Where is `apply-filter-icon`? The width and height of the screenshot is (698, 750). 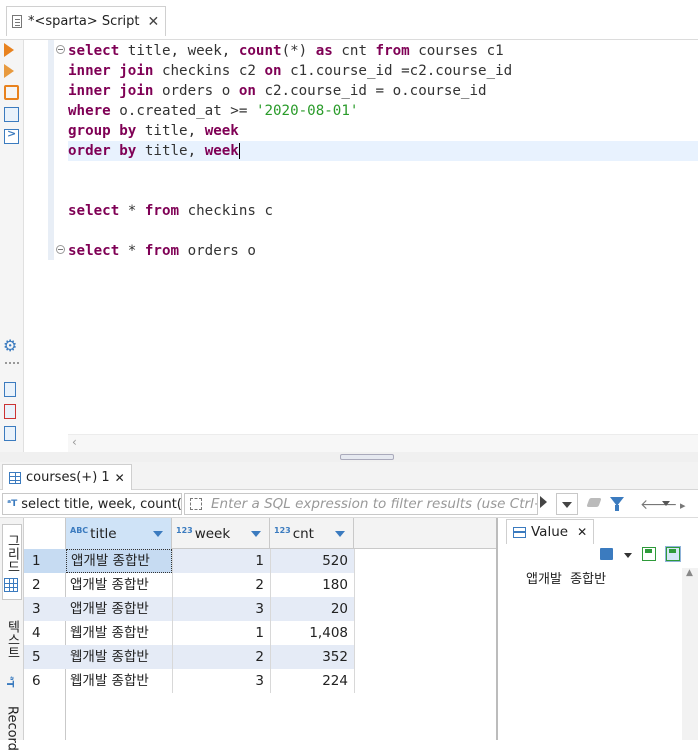
apply-filter-icon is located at coordinates (543, 502).